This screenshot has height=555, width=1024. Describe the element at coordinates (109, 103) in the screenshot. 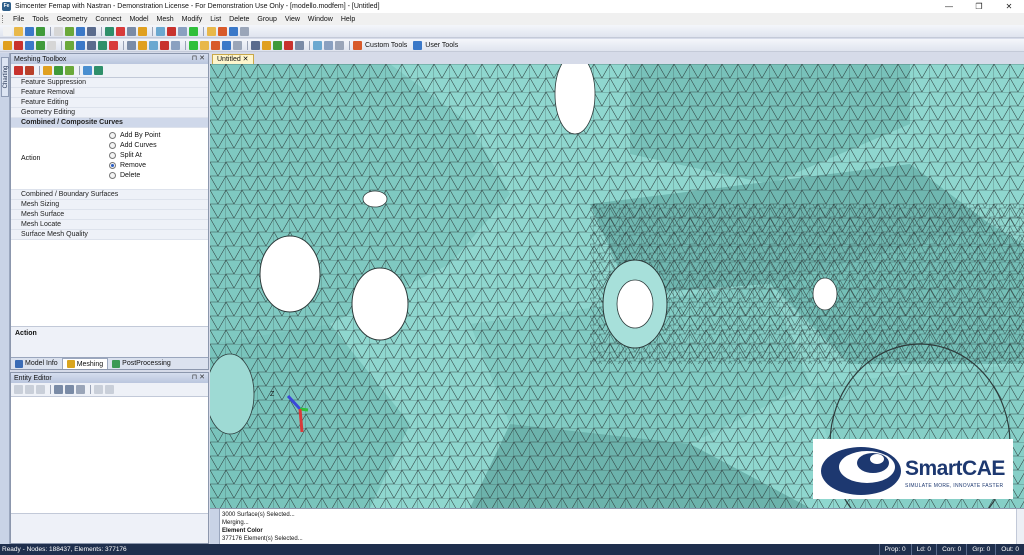

I see `tool-feature-editing: Feature Editing` at that location.